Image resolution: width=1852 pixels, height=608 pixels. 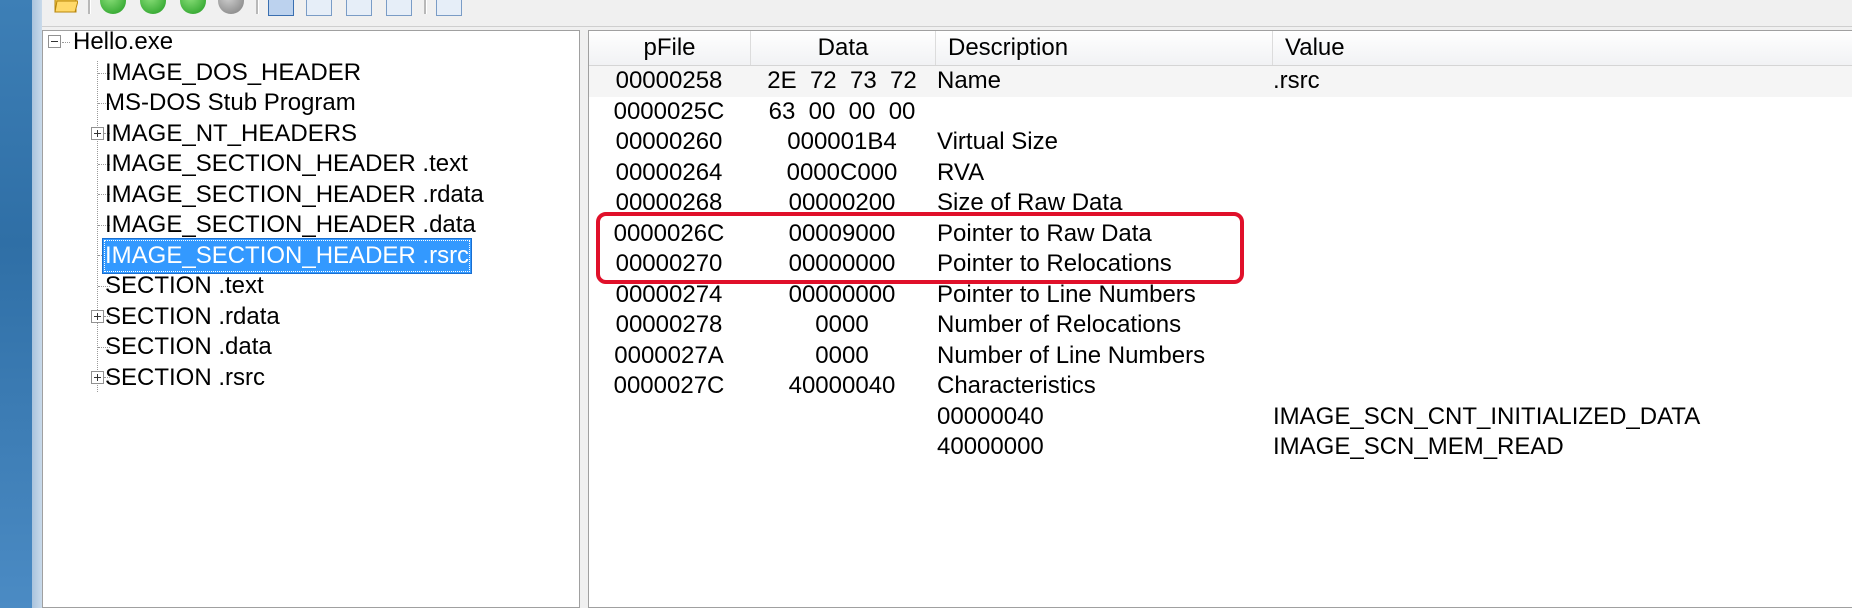 I want to click on column-header-label: Description, so click(x=1008, y=47).